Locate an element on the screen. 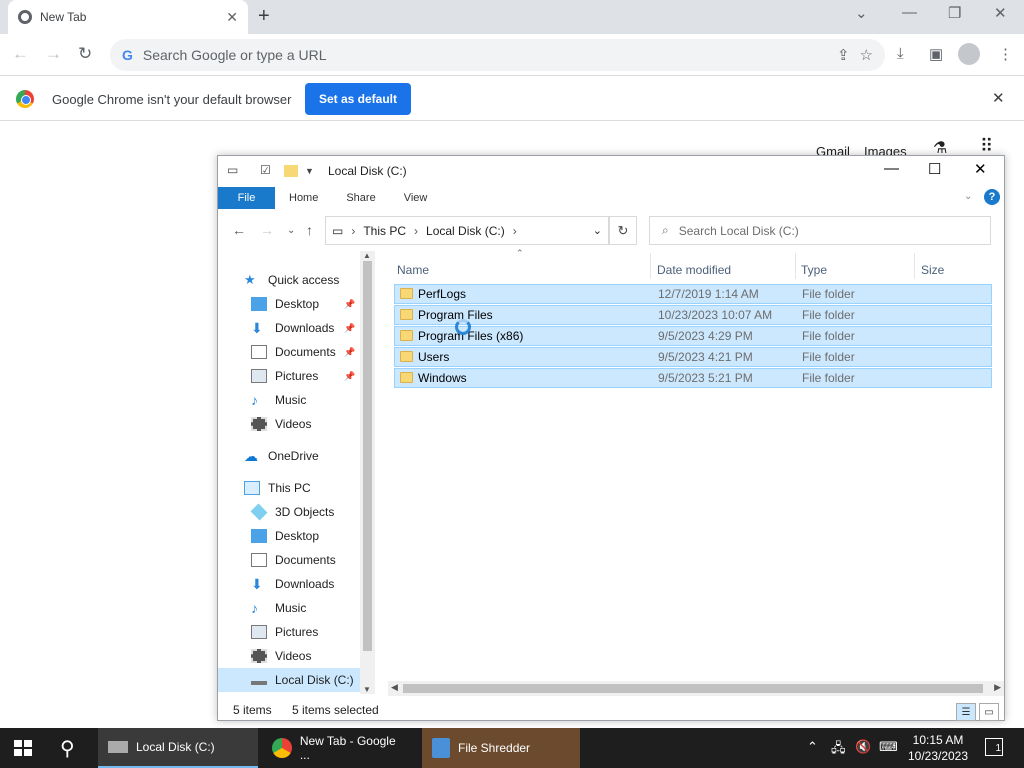 This screenshot has width=1024, height=768. new-tab-button: + is located at coordinates (264, 16).